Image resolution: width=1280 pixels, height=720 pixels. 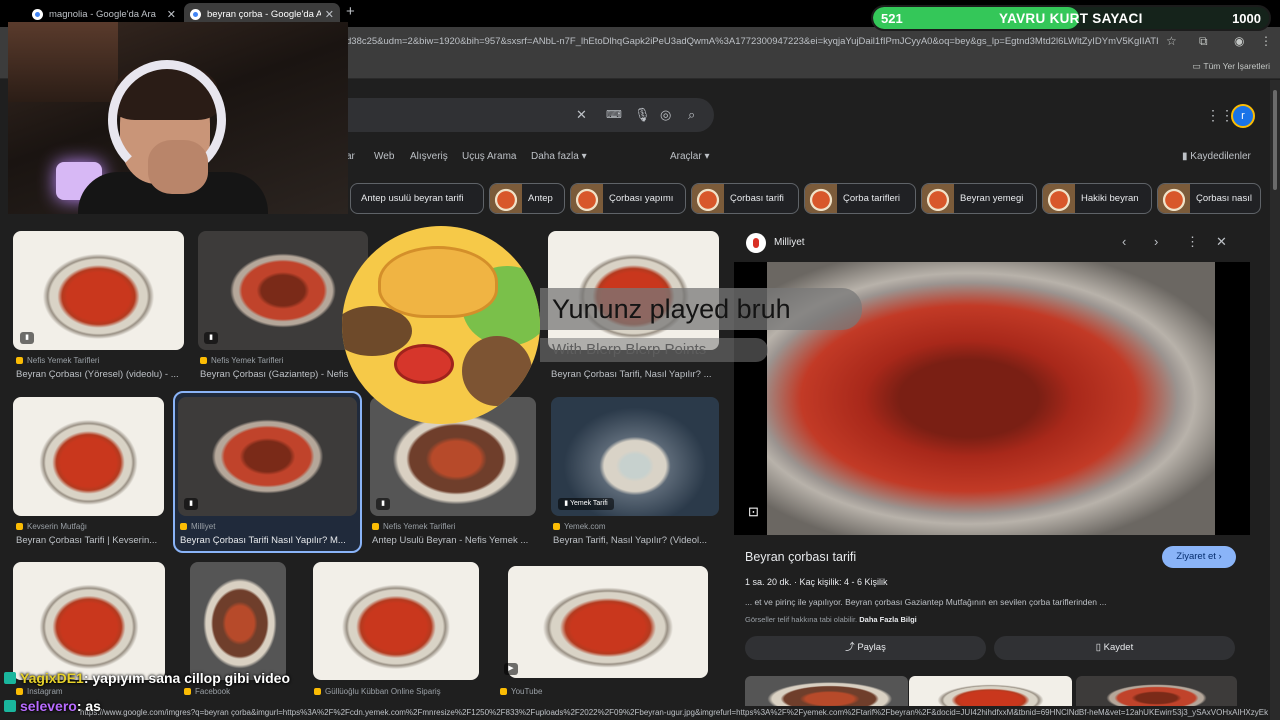 I want to click on saved-label: Kaydedilenler, so click(x=1220, y=156).